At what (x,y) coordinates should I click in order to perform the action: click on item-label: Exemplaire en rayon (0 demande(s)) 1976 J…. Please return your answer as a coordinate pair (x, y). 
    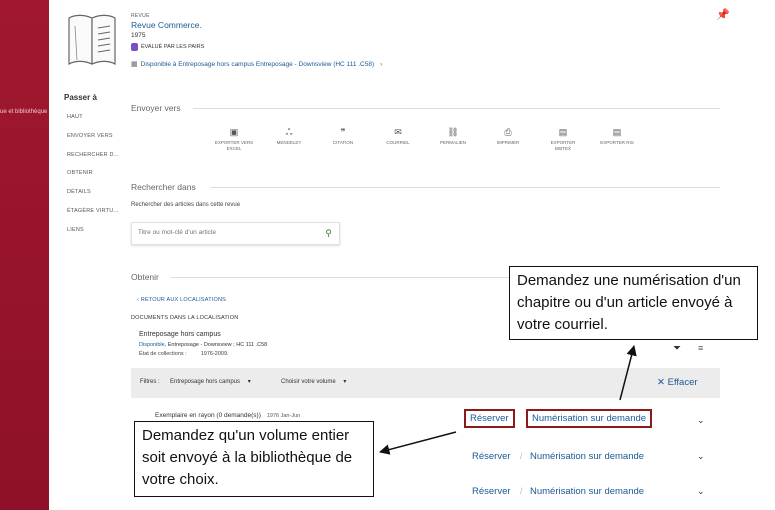
    Looking at the image, I should click on (227, 415).